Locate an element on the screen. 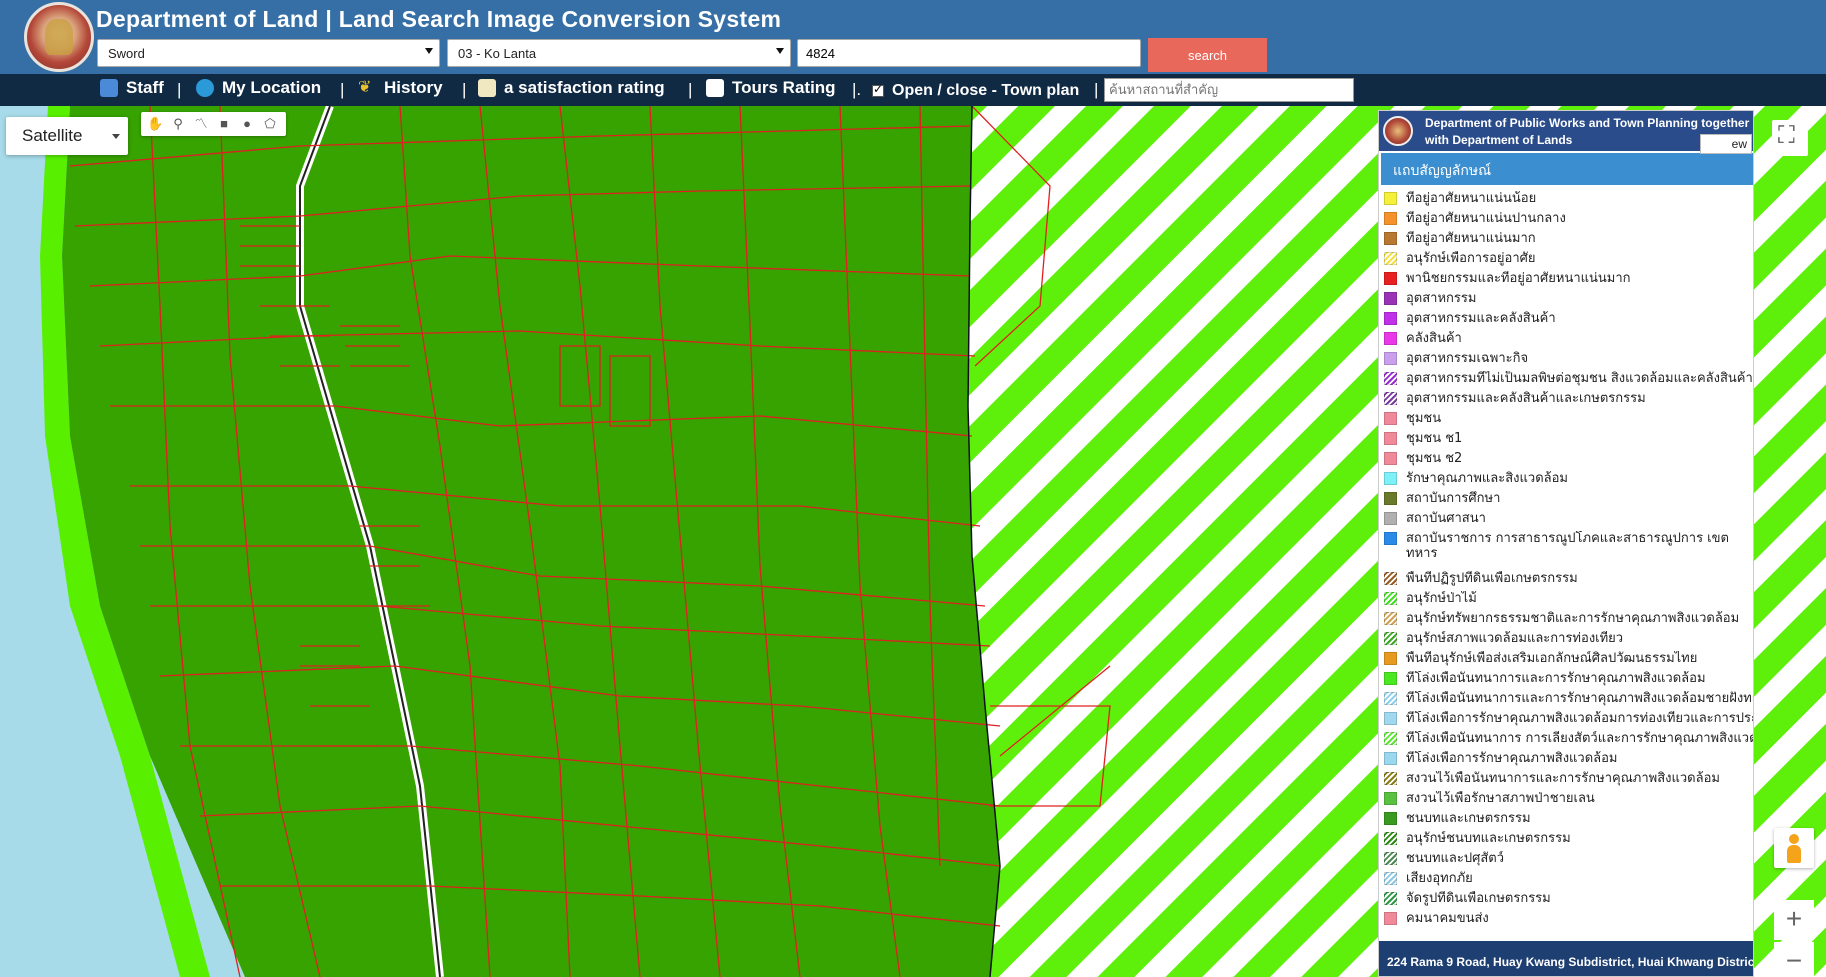  department-seal-logo is located at coordinates (59, 37).